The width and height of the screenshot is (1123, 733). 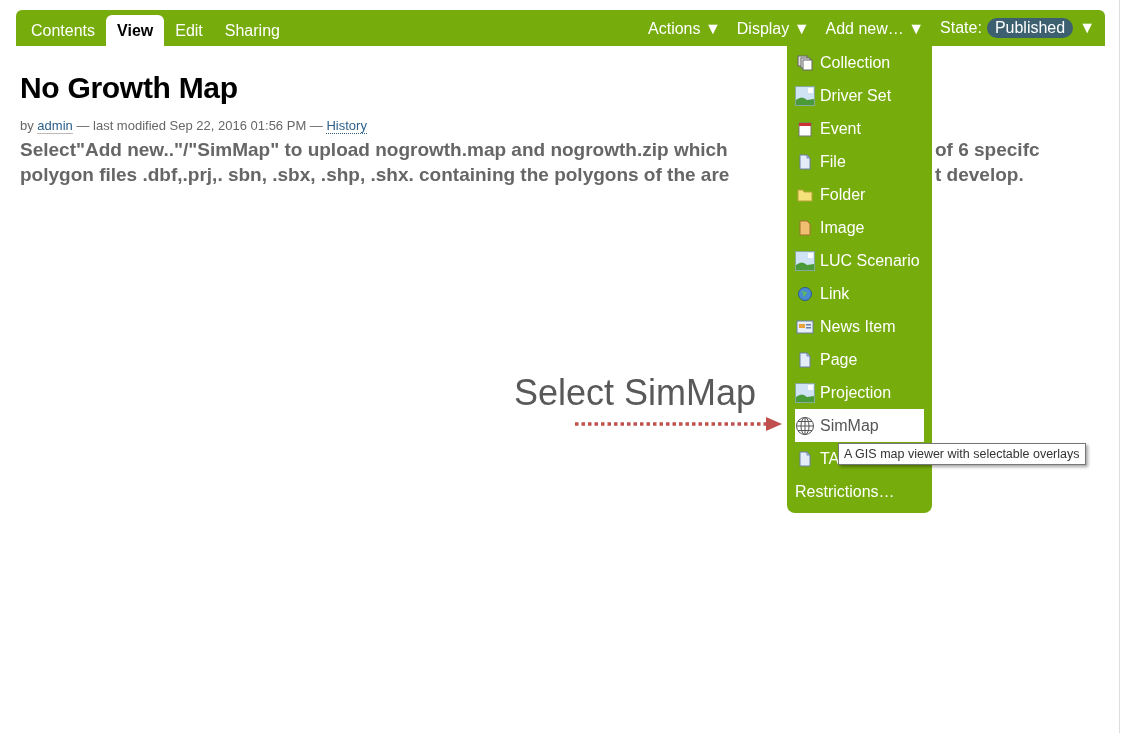 I want to click on page-title: No Growth Map, so click(x=129, y=88).